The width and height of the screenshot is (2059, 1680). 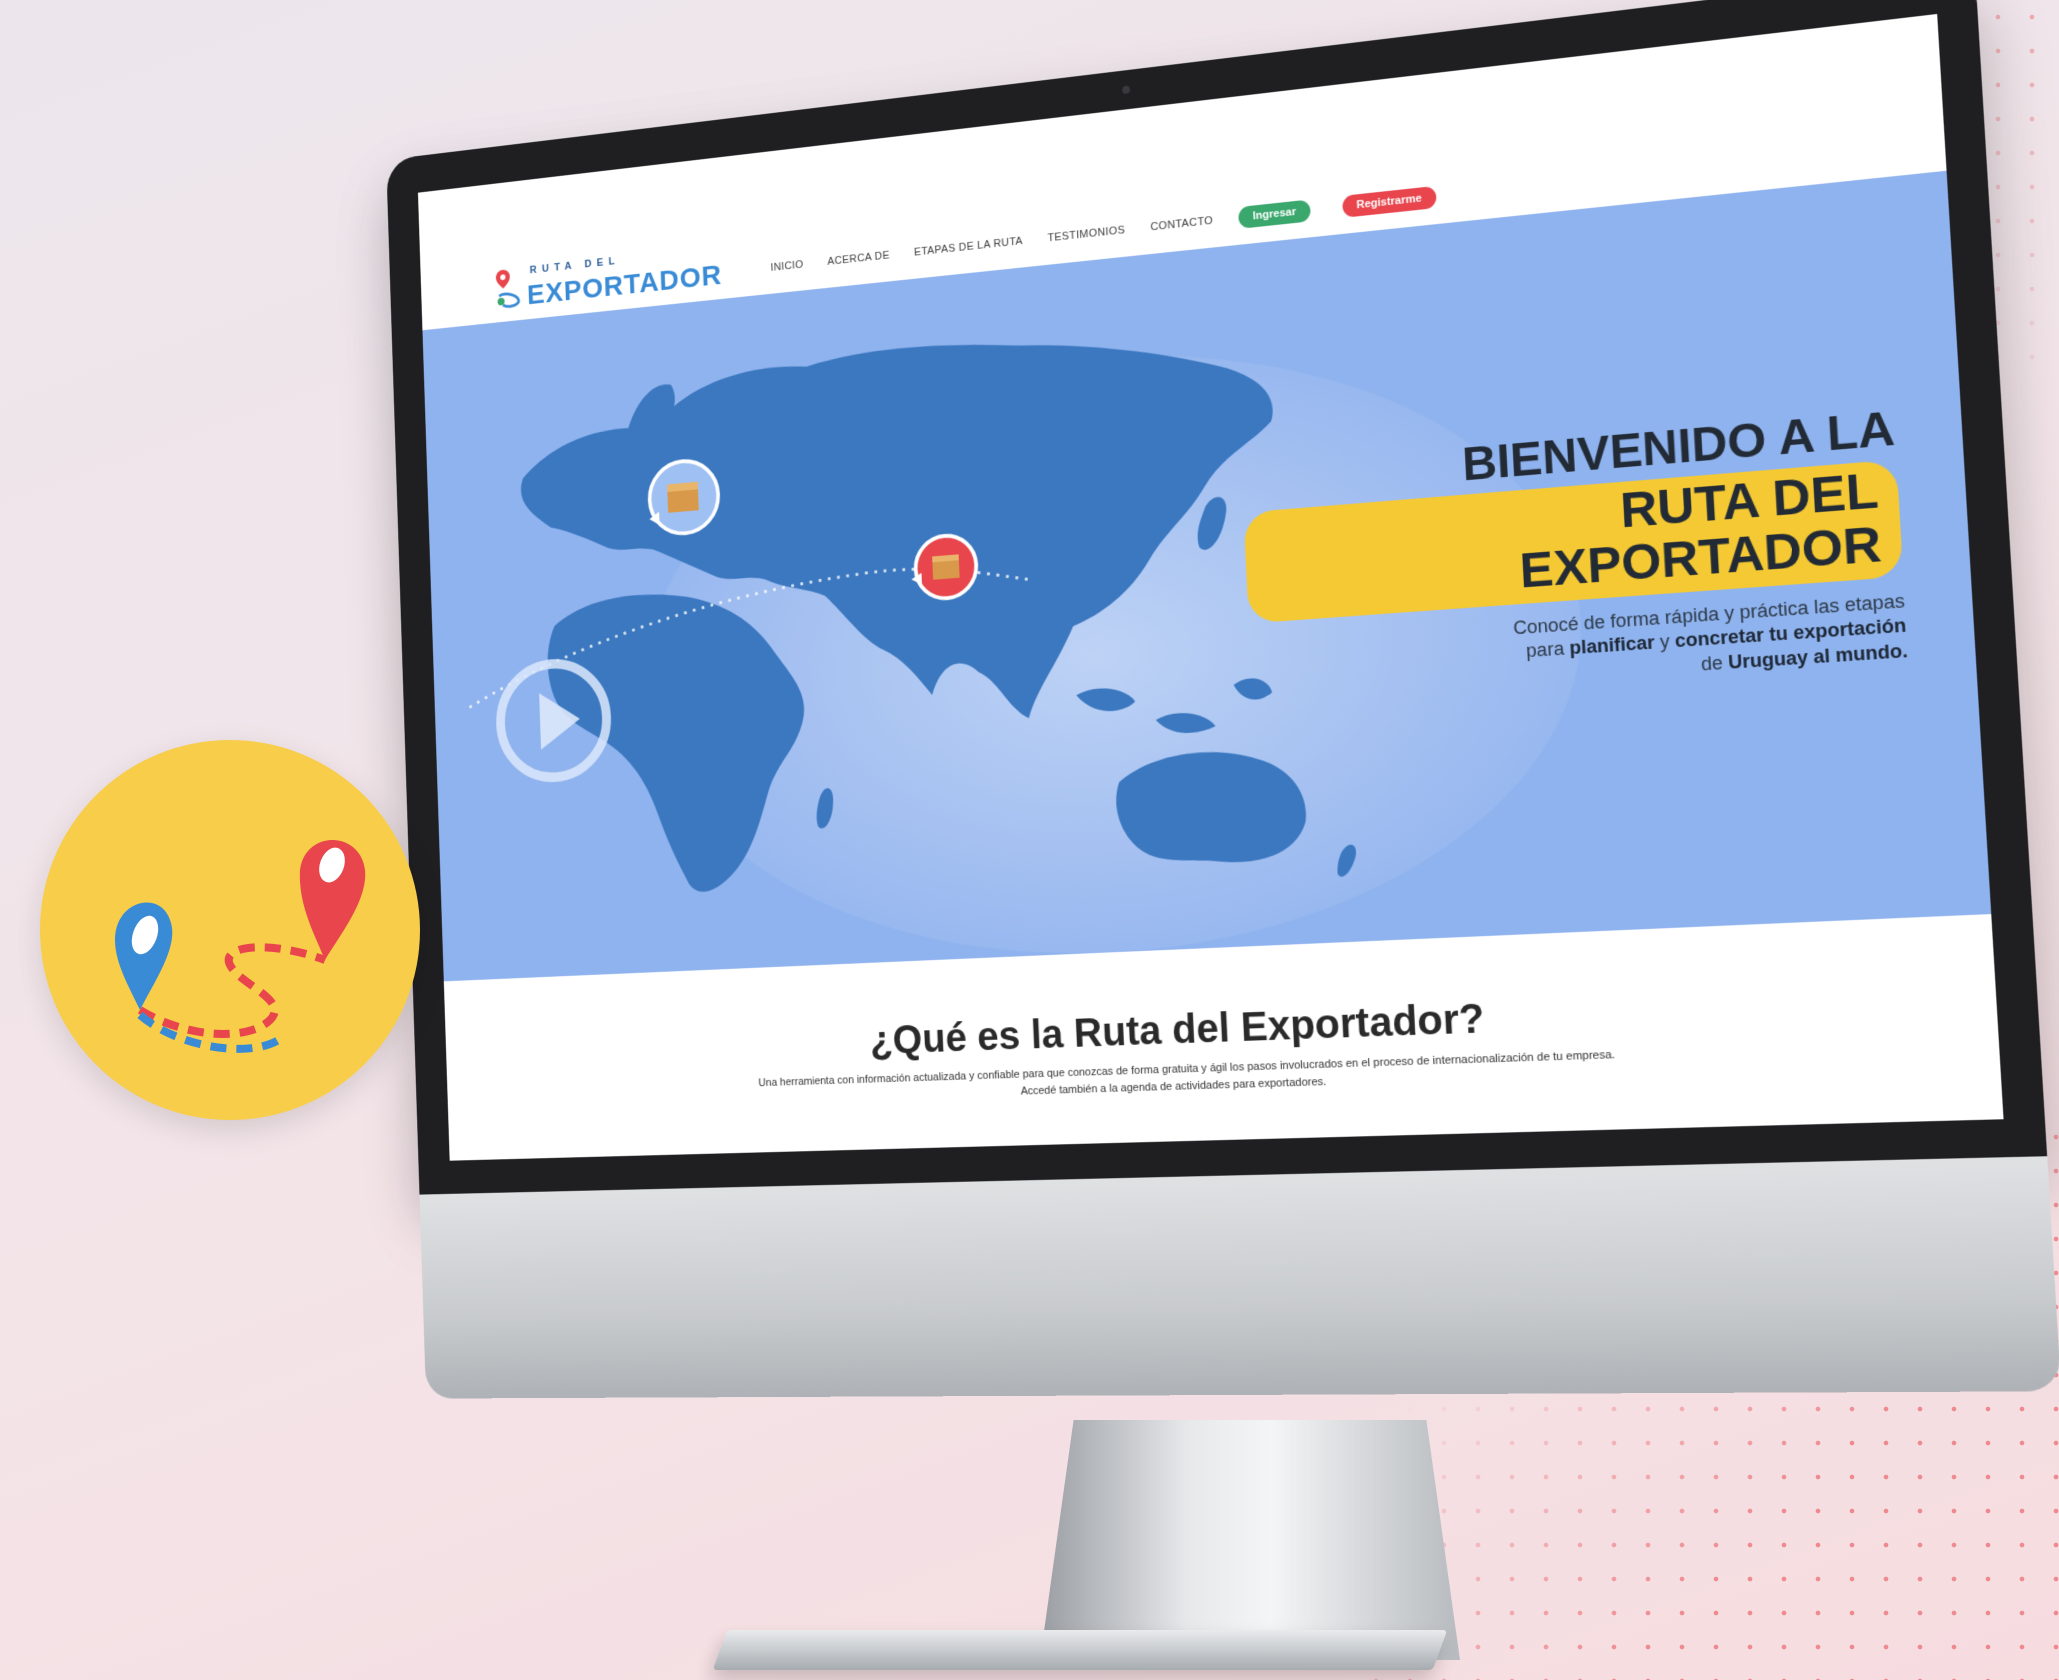 What do you see at coordinates (1714, 663) in the screenshot?
I see `hero-desc-part-4: de` at bounding box center [1714, 663].